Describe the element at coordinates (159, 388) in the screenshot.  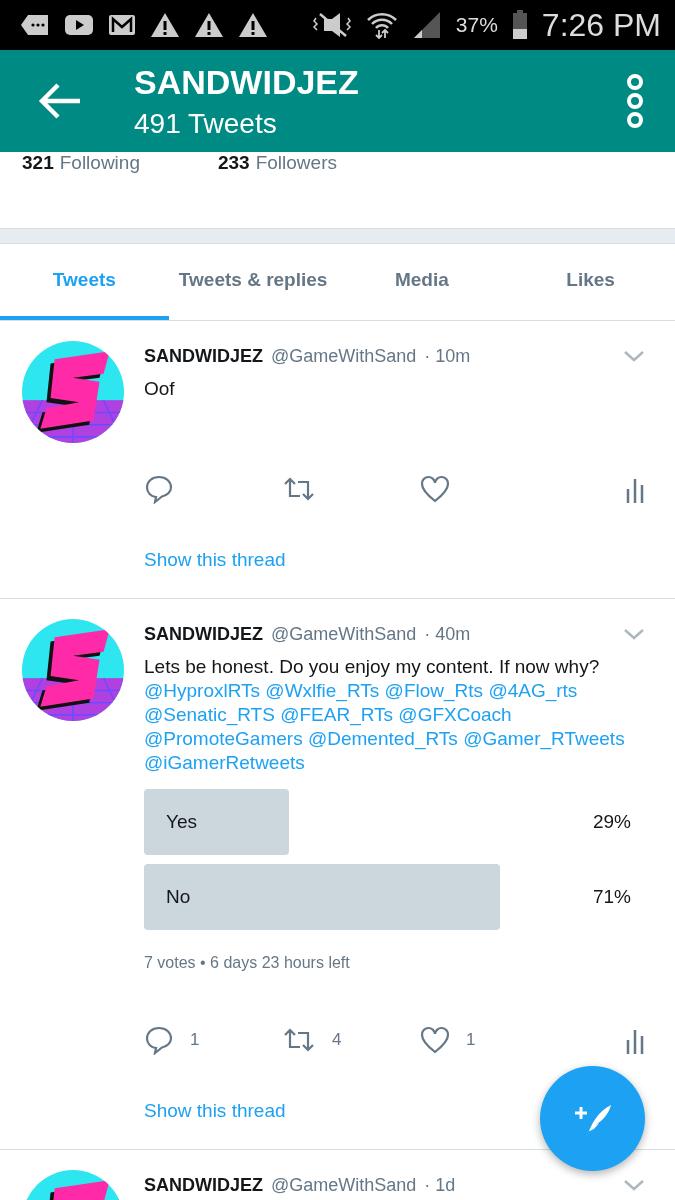
I see `tweet-text: Oof` at that location.